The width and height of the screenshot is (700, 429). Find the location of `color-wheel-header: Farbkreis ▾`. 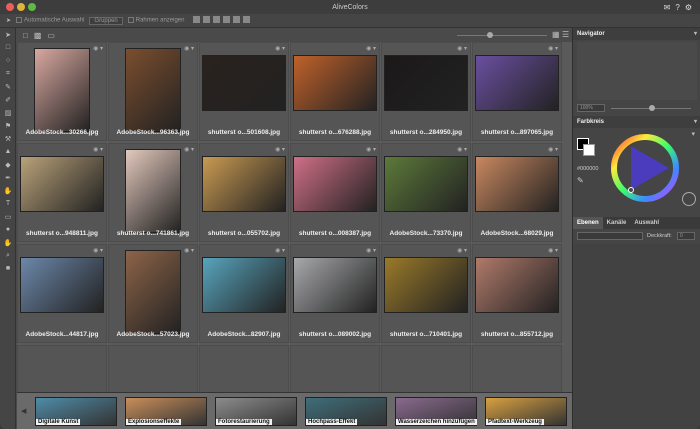

color-wheel-header: Farbkreis ▾ is located at coordinates (636, 122).